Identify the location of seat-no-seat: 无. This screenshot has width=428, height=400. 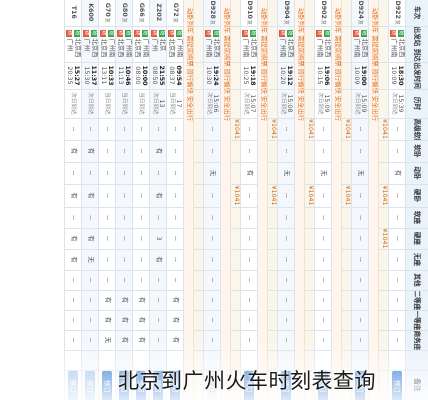
(90, 259).